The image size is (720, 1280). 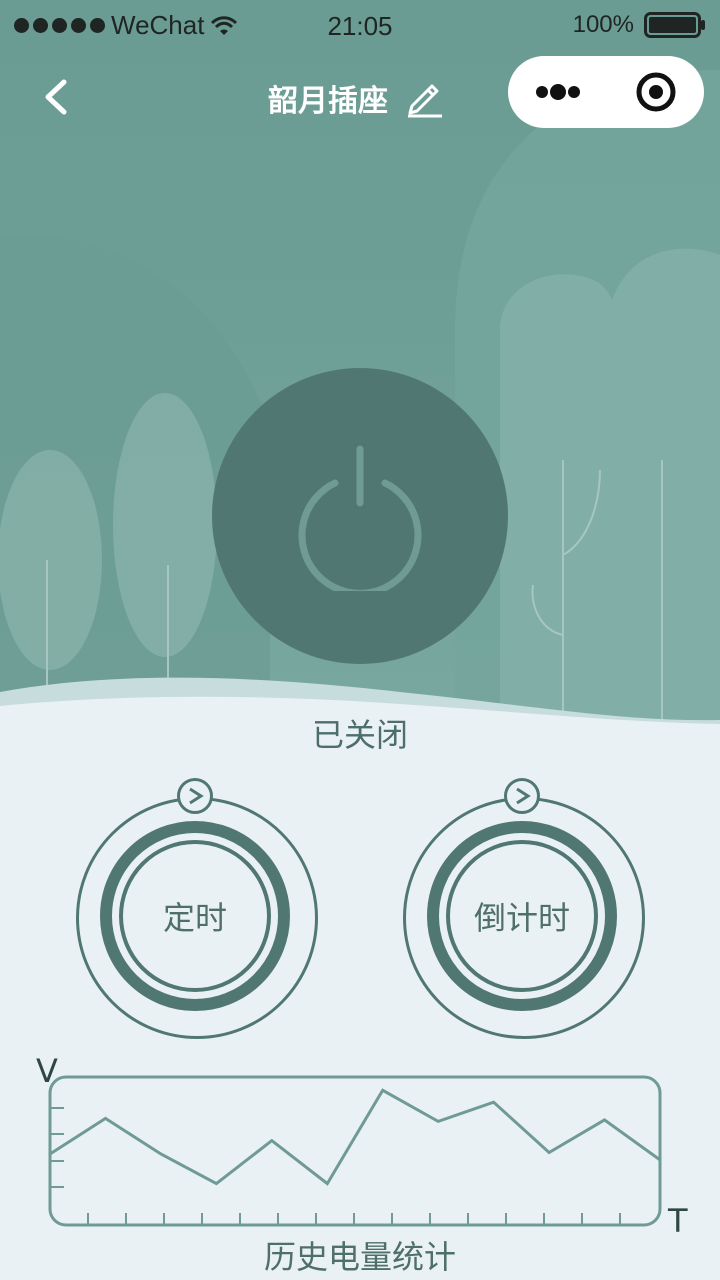 I want to click on battery-percentage: 100%, so click(x=603, y=24).